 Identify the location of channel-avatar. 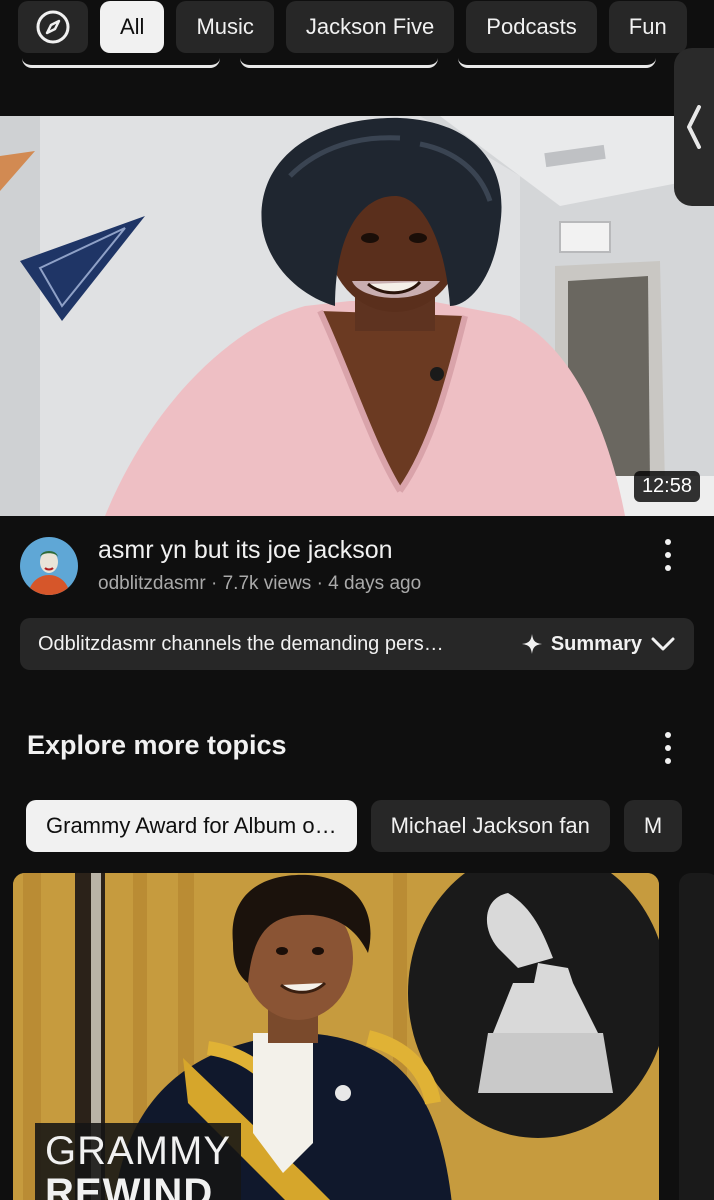
(49, 566).